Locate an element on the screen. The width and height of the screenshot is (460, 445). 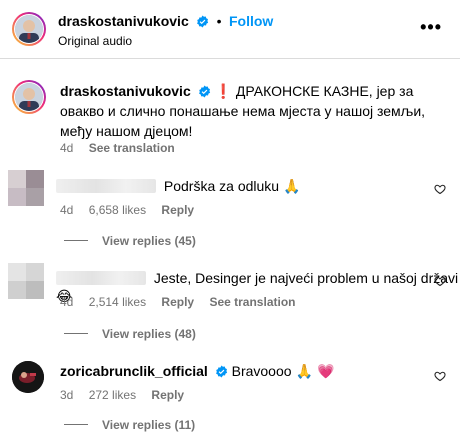
view-replies-button: View replies (45) is located at coordinates (130, 241).